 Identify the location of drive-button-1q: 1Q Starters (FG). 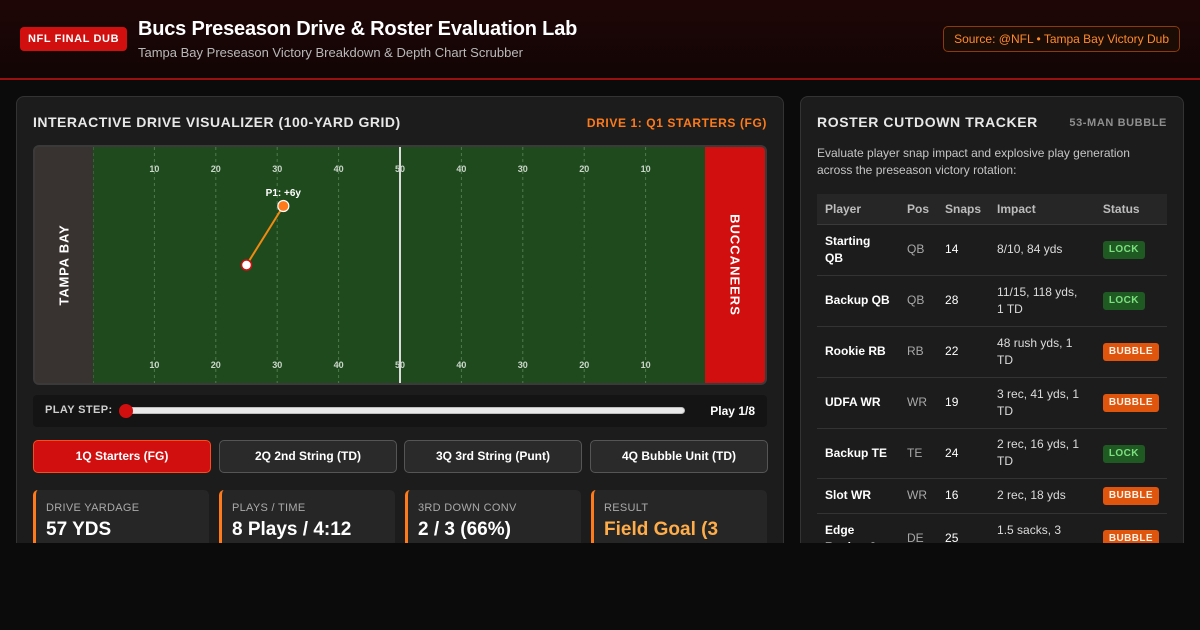
(122, 456).